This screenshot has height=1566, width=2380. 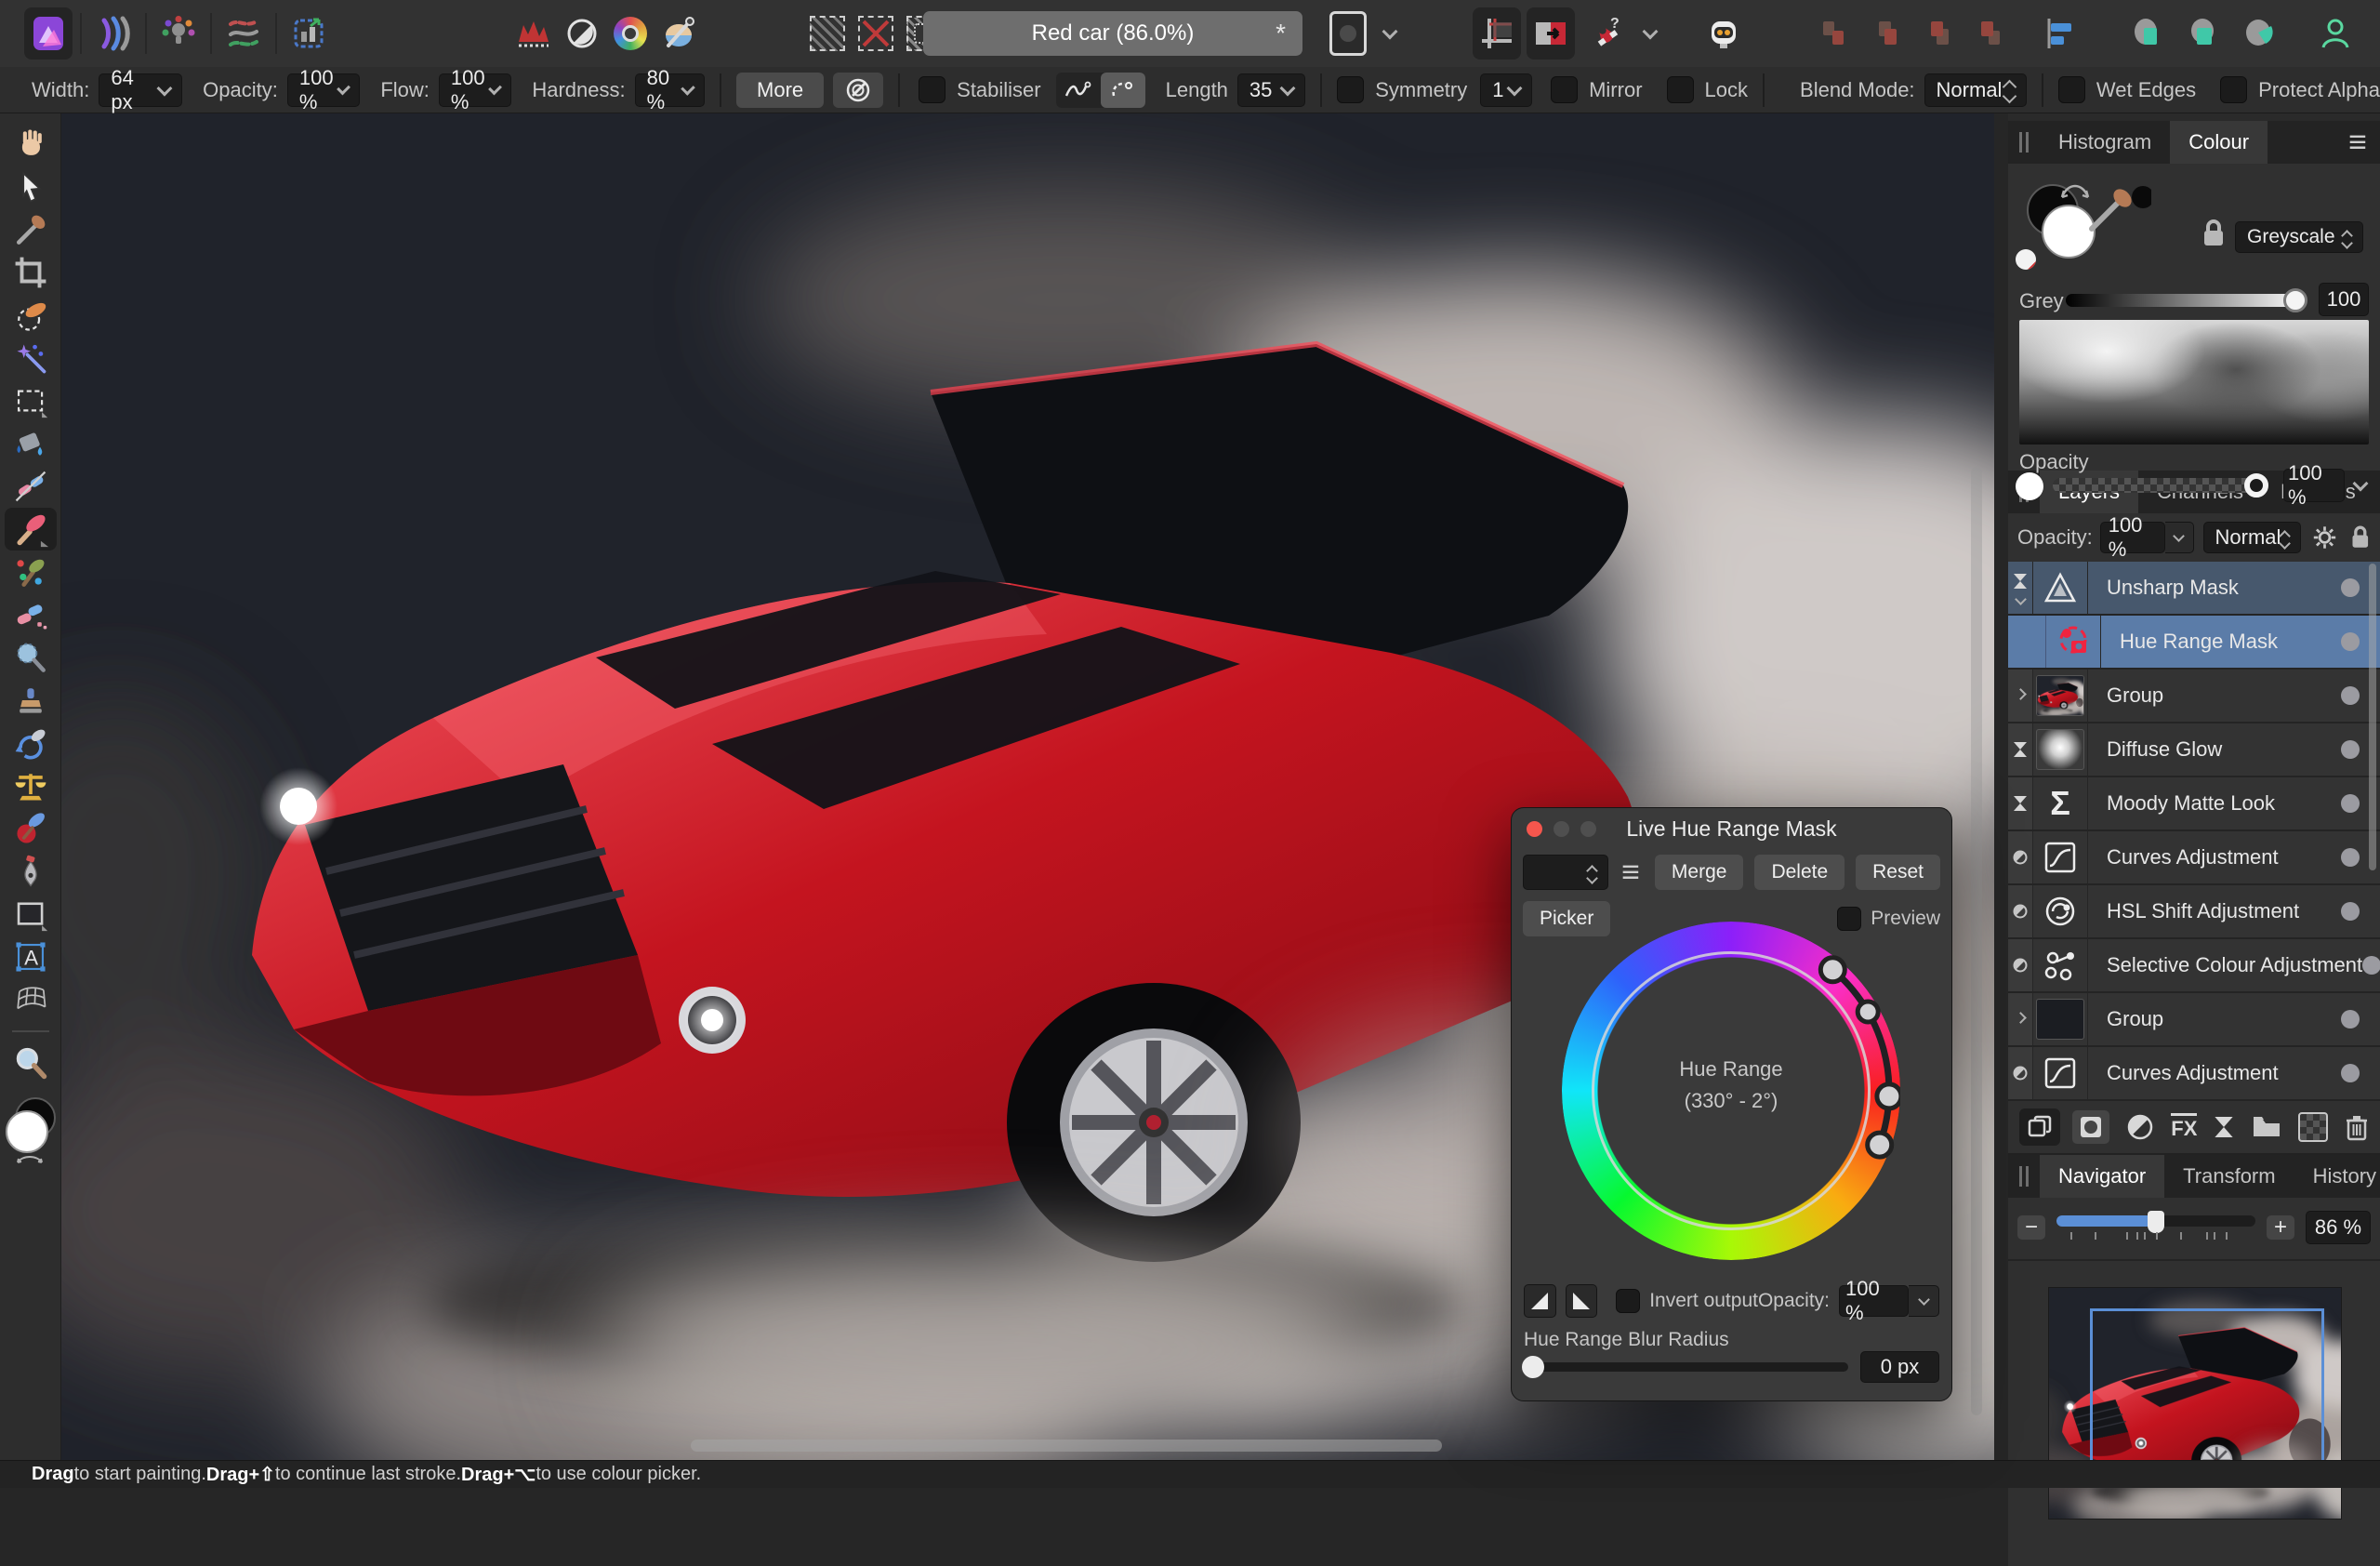 What do you see at coordinates (2234, 89) in the screenshot?
I see `protect-alpha-checkbox` at bounding box center [2234, 89].